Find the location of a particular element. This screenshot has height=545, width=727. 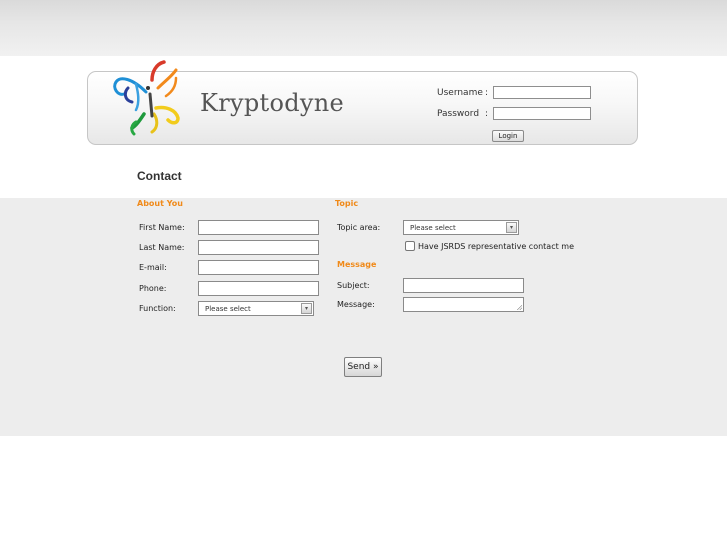

message-label: Message: is located at coordinates (356, 304).